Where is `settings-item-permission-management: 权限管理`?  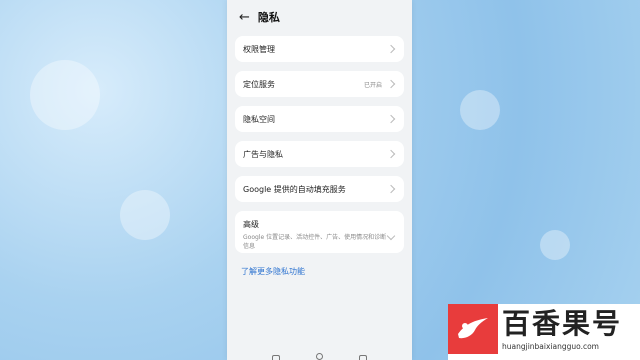
settings-item-permission-management: 权限管理 is located at coordinates (319, 49).